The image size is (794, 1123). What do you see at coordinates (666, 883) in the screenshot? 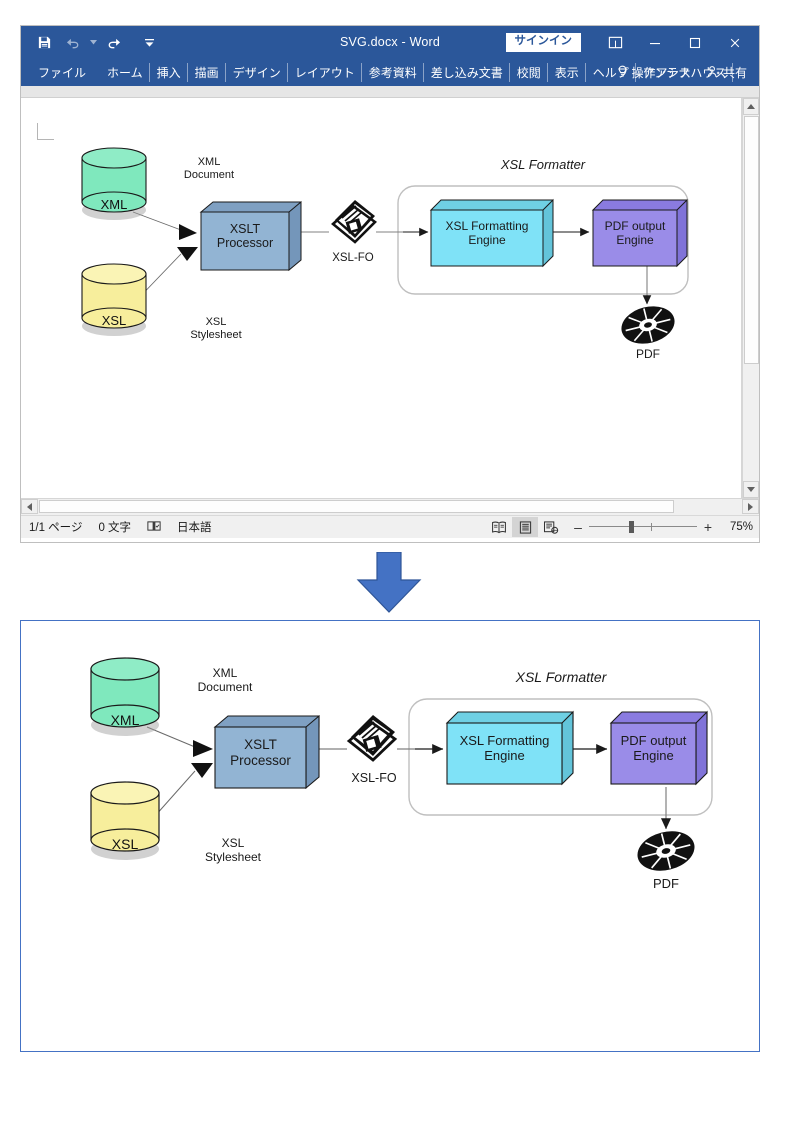
I see `pdf-caption-label-large: PDF` at bounding box center [666, 883].